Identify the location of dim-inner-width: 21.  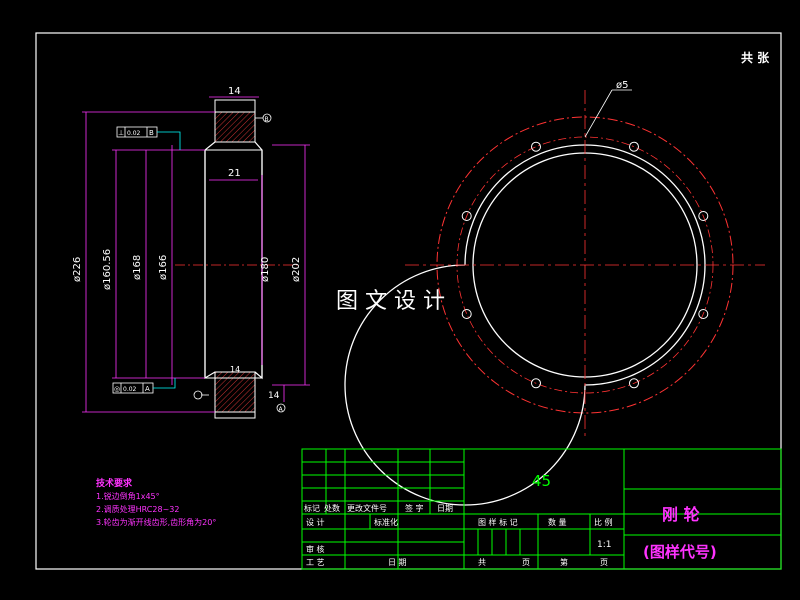
(234, 173).